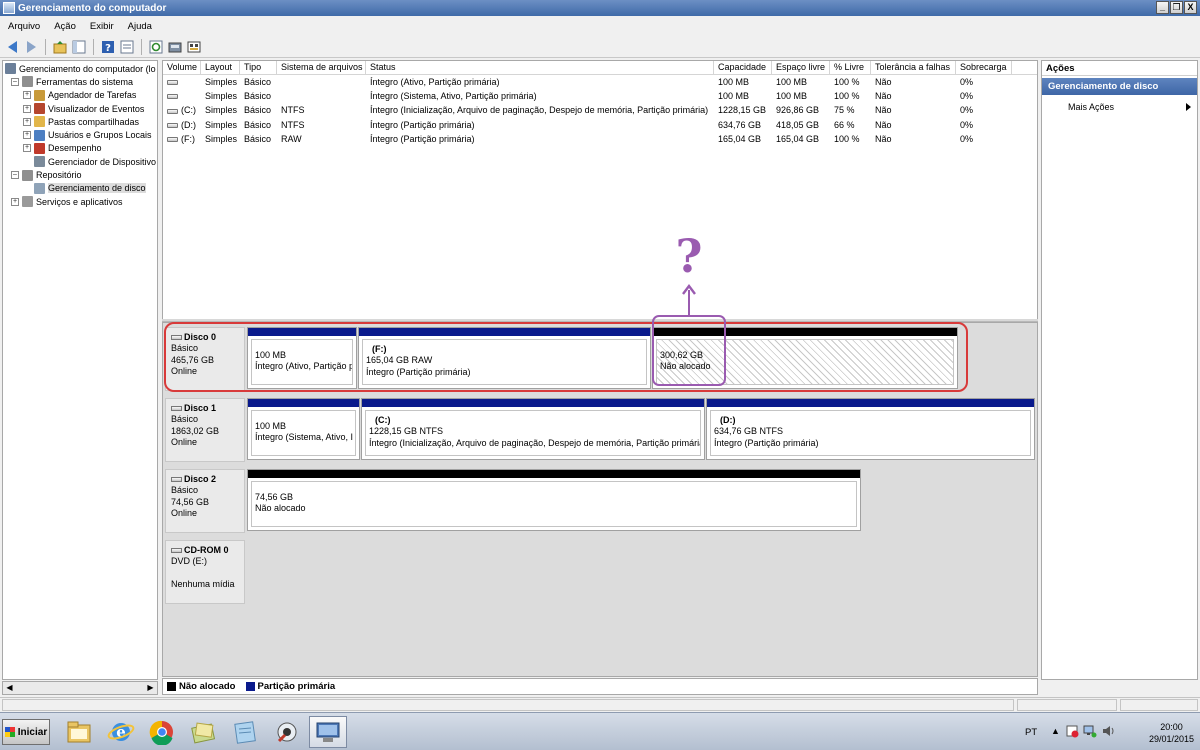  I want to click on menu-exibir: Exibir, so click(102, 26).